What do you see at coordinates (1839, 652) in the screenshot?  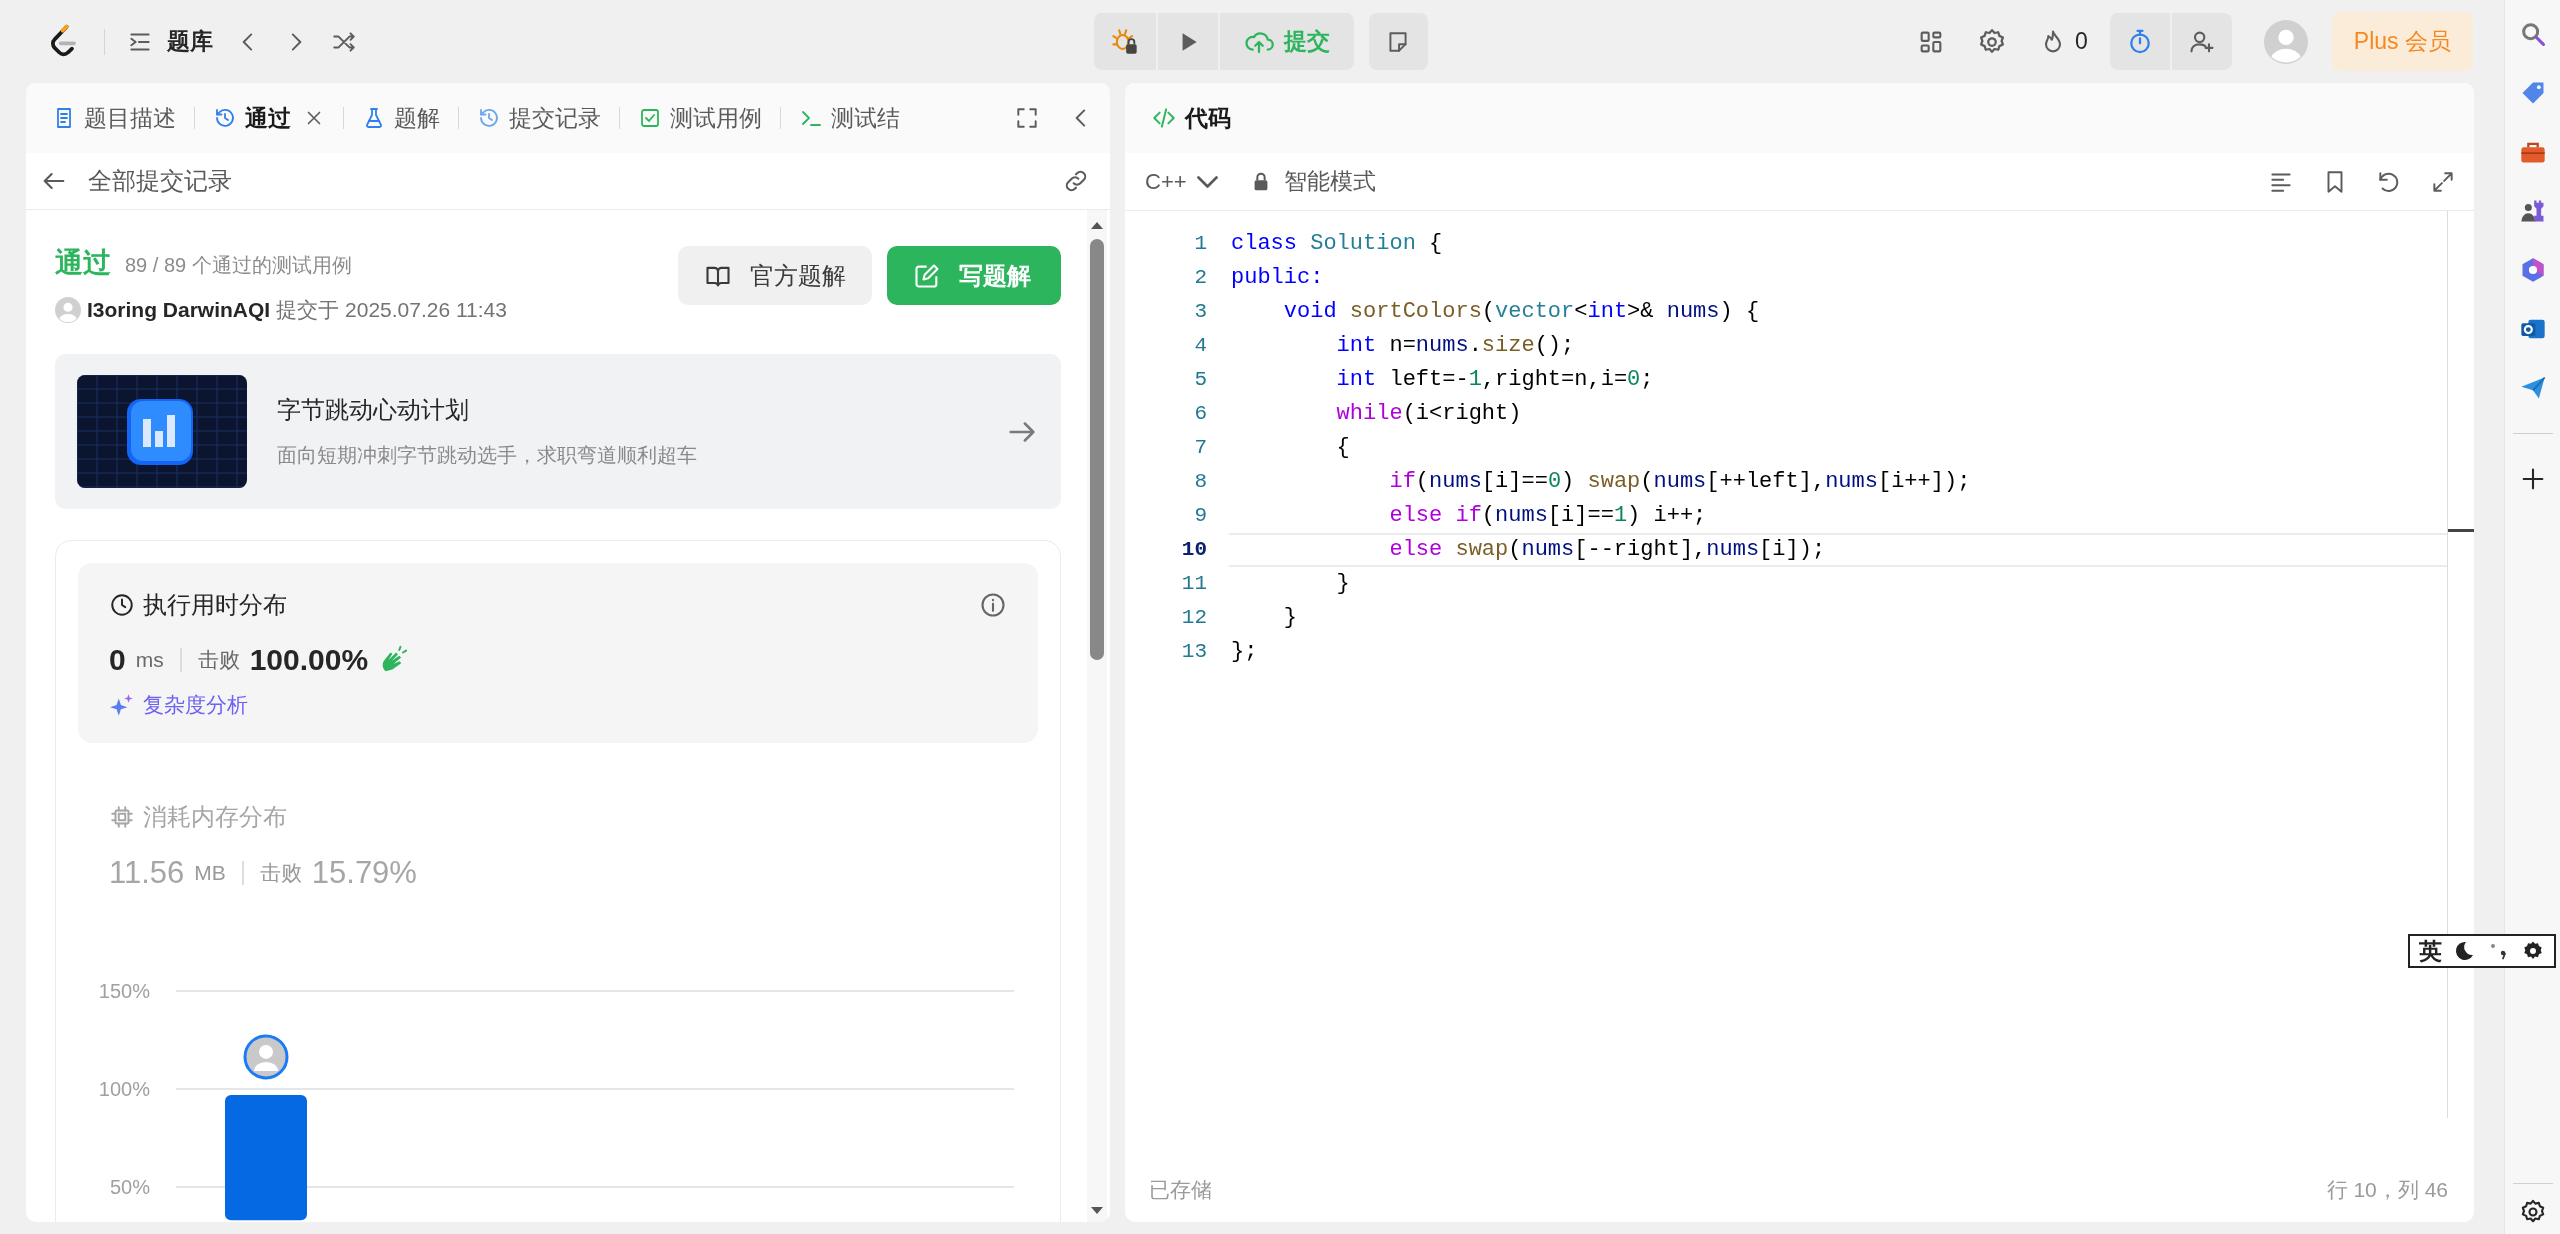 I see `code-line: };` at bounding box center [1839, 652].